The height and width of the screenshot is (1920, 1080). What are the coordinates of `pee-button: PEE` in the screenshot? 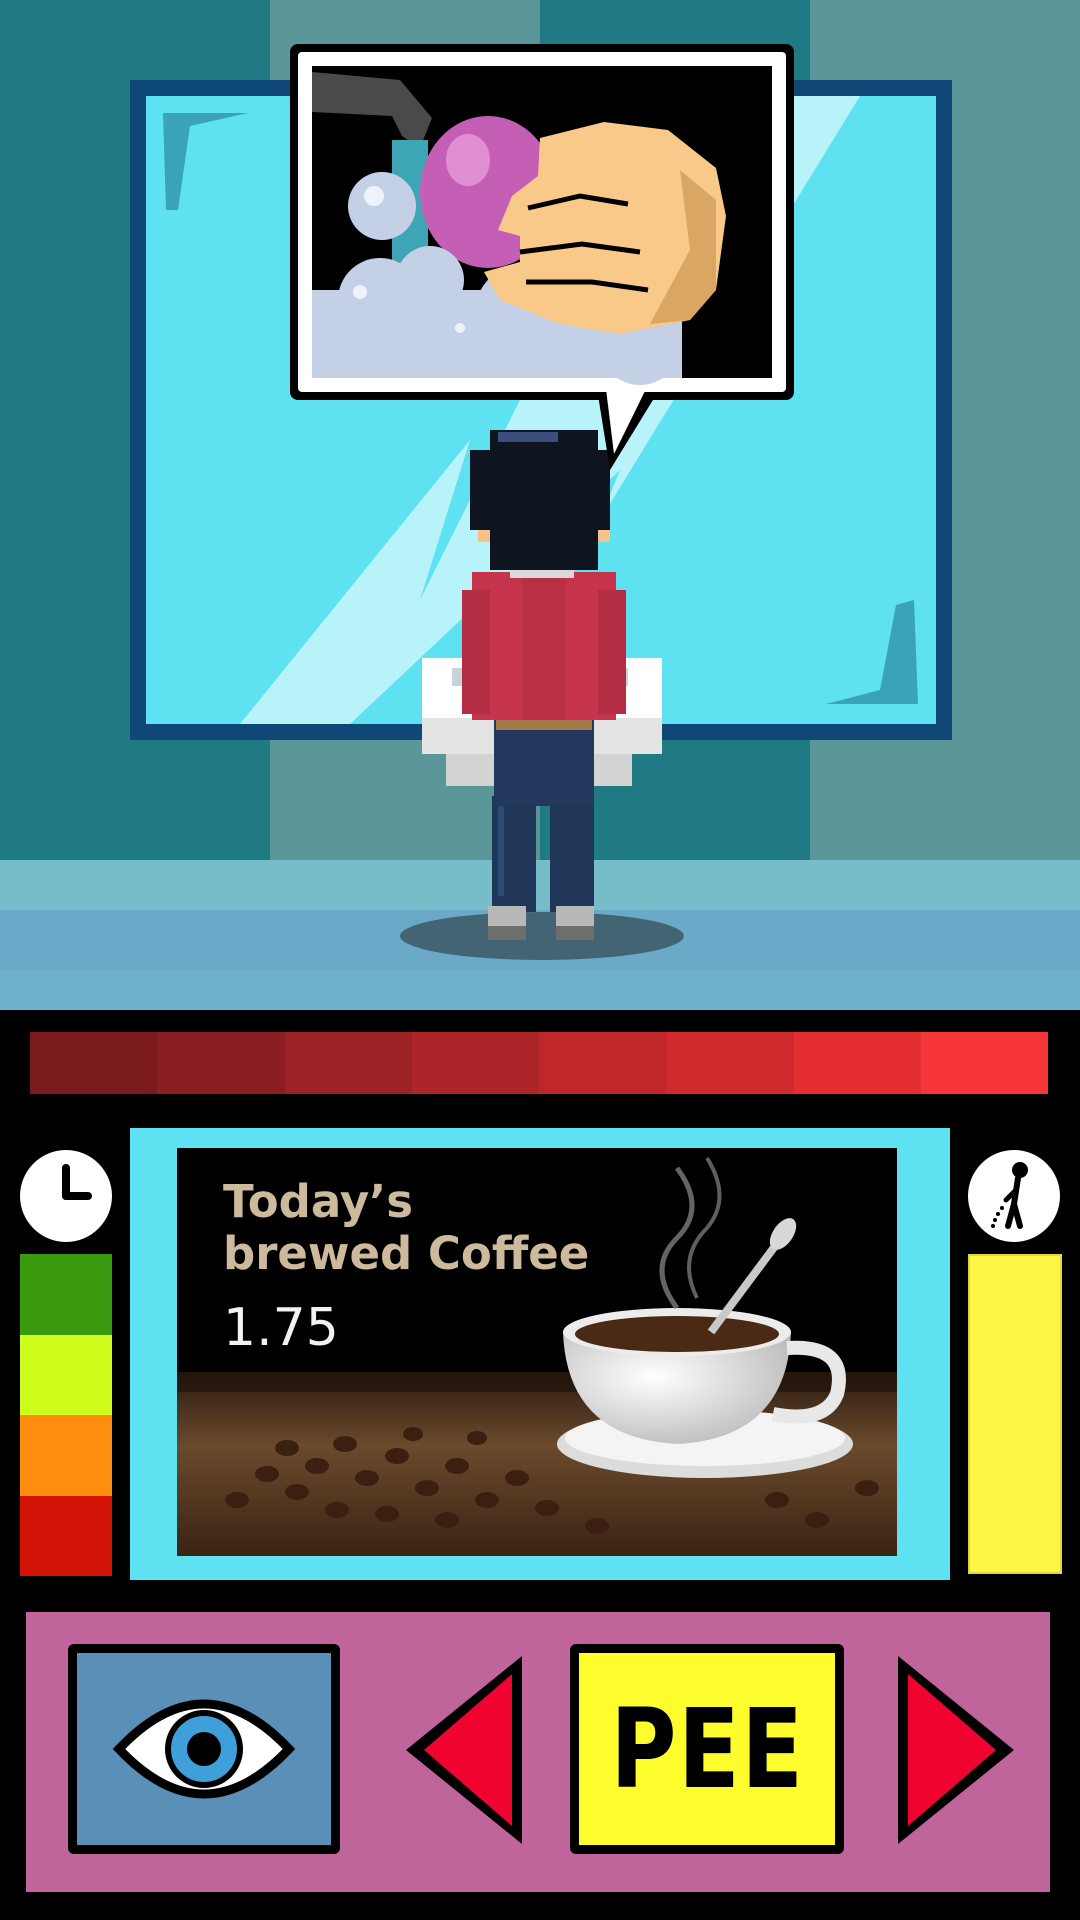 It's located at (707, 1749).